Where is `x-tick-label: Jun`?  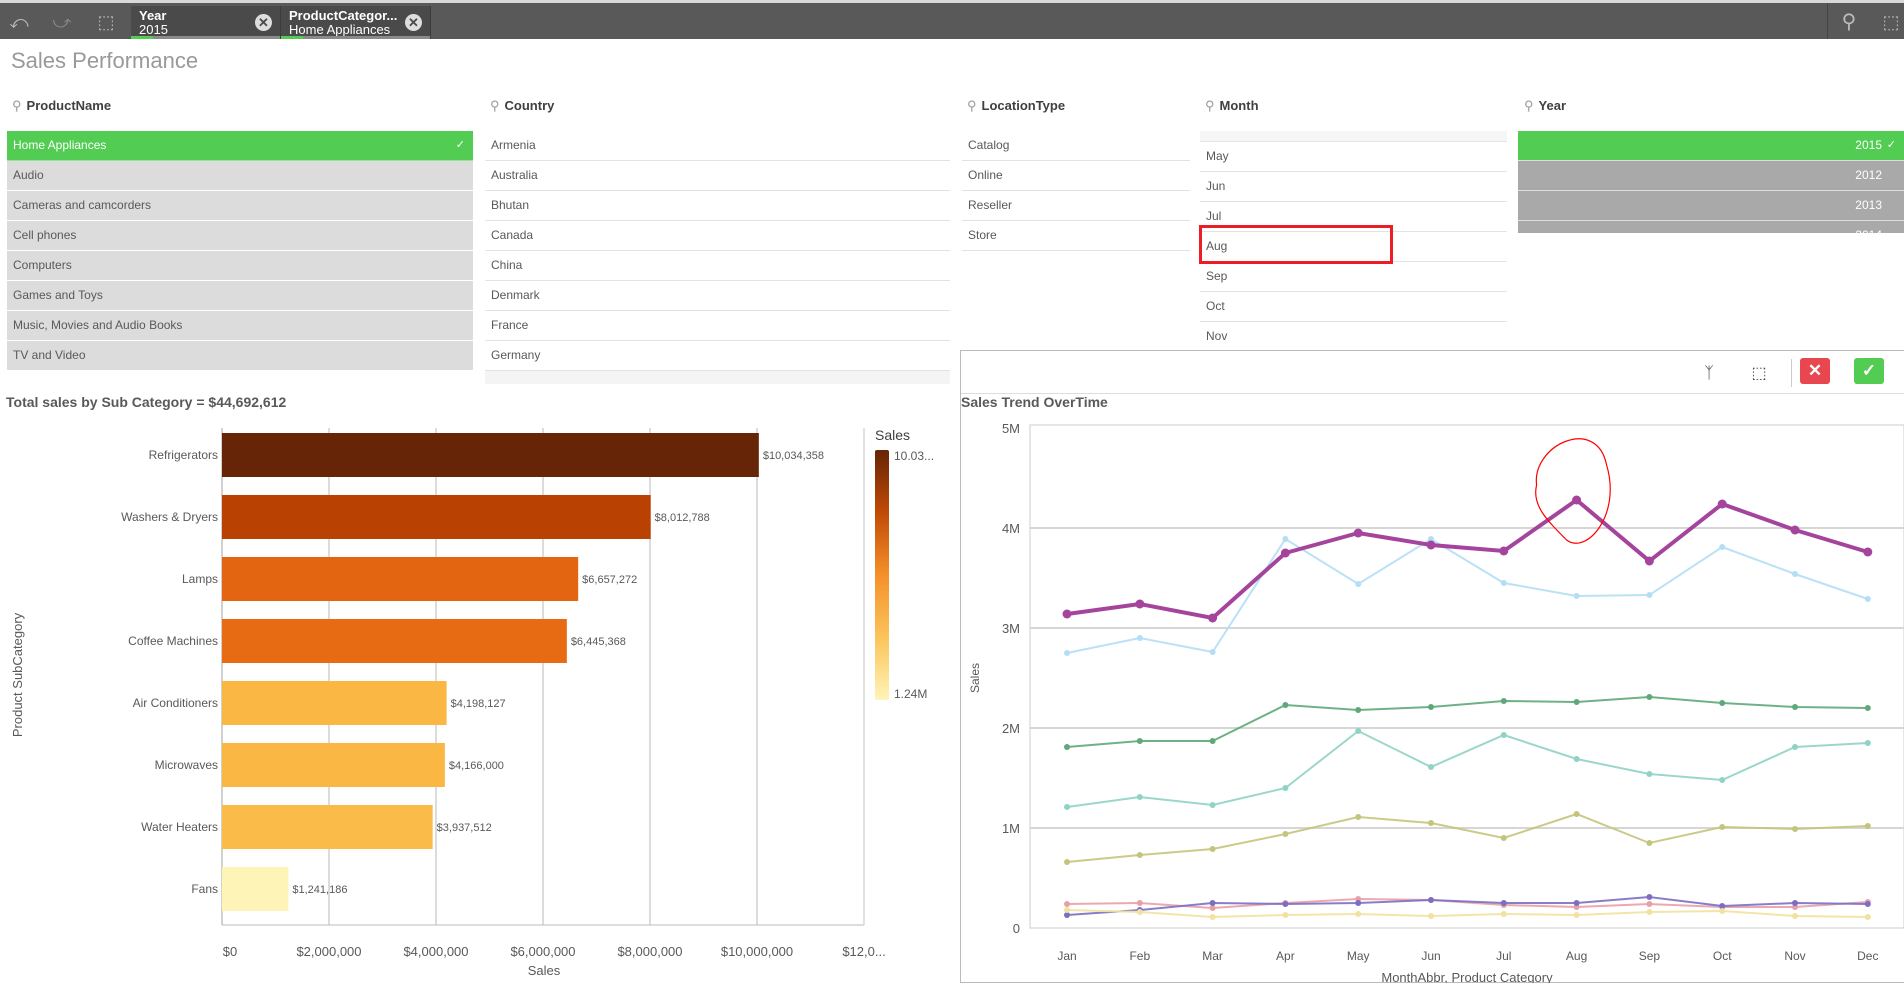
x-tick-label: Jun is located at coordinates (1430, 956).